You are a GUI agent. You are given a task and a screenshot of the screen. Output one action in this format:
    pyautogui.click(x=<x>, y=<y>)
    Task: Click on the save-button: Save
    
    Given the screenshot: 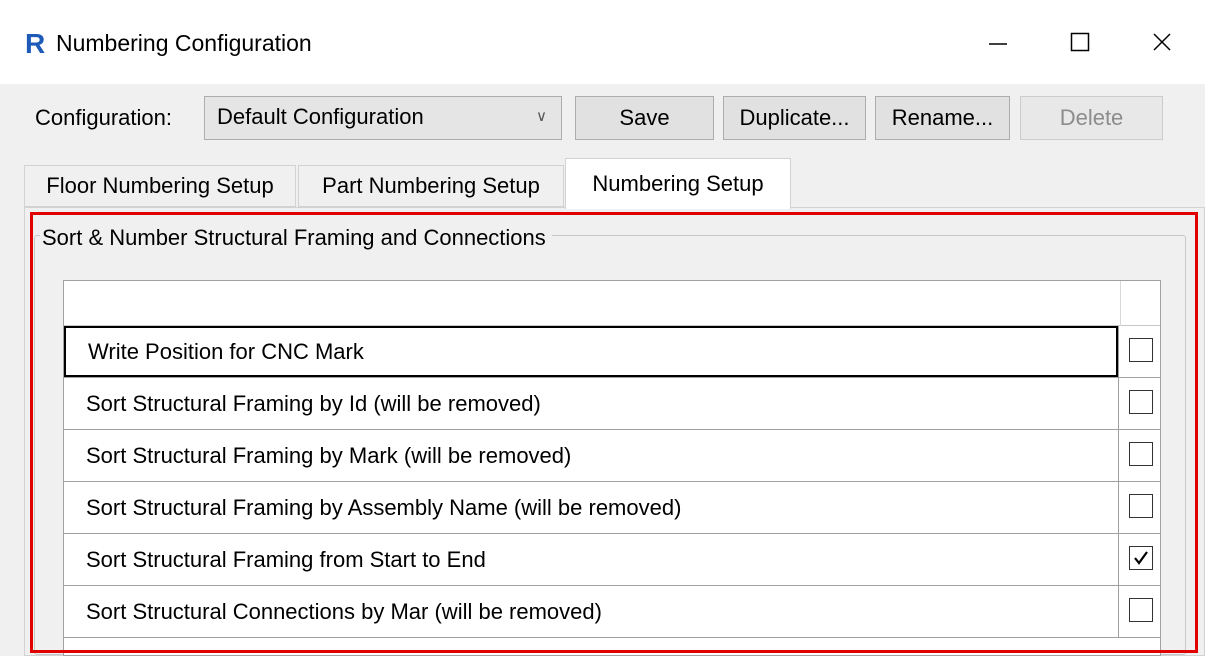 What is the action you would take?
    pyautogui.click(x=644, y=118)
    